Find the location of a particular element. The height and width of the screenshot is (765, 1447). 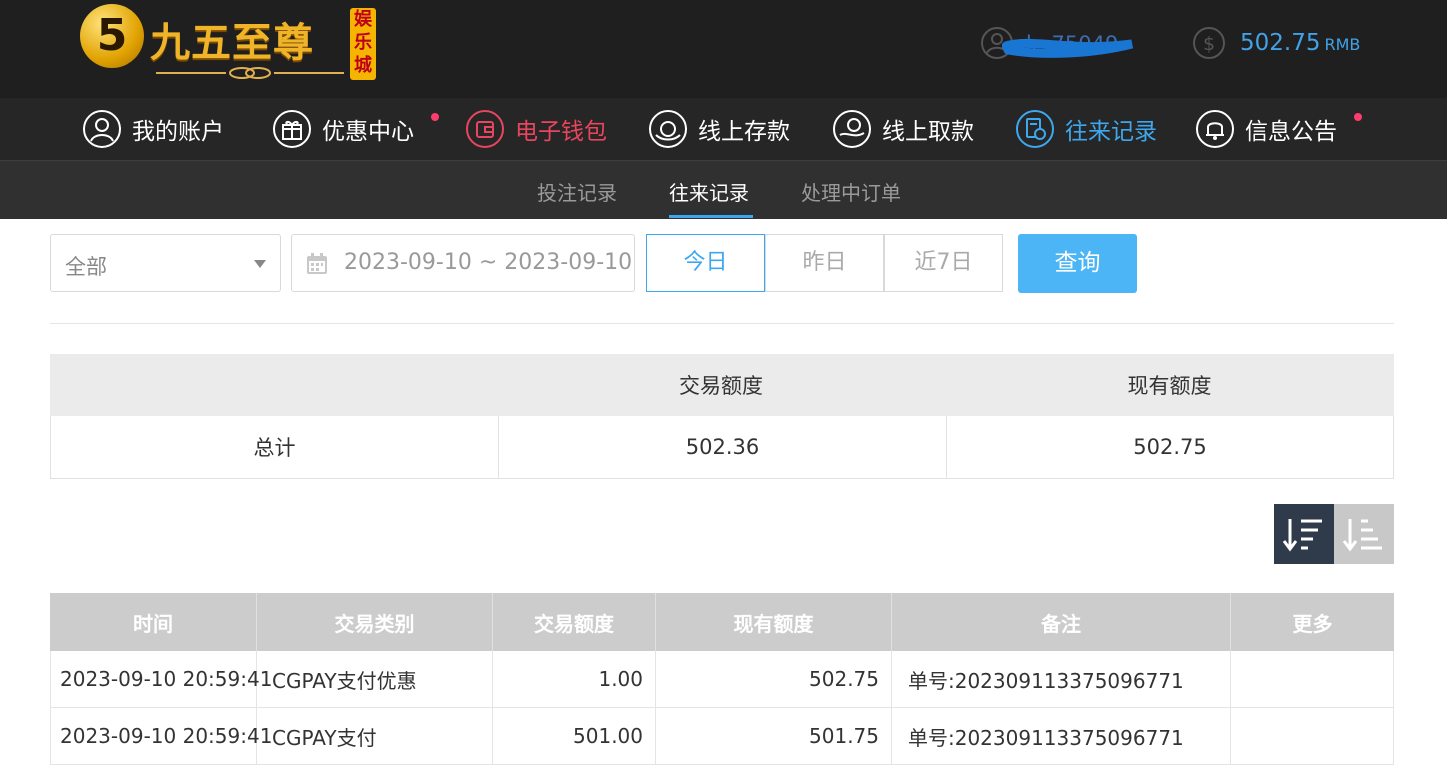

main-nav: 我的账户 优惠中心 电子钱包 线上存款 线上取款 往来记录 信息公告 is located at coordinates (723, 129).